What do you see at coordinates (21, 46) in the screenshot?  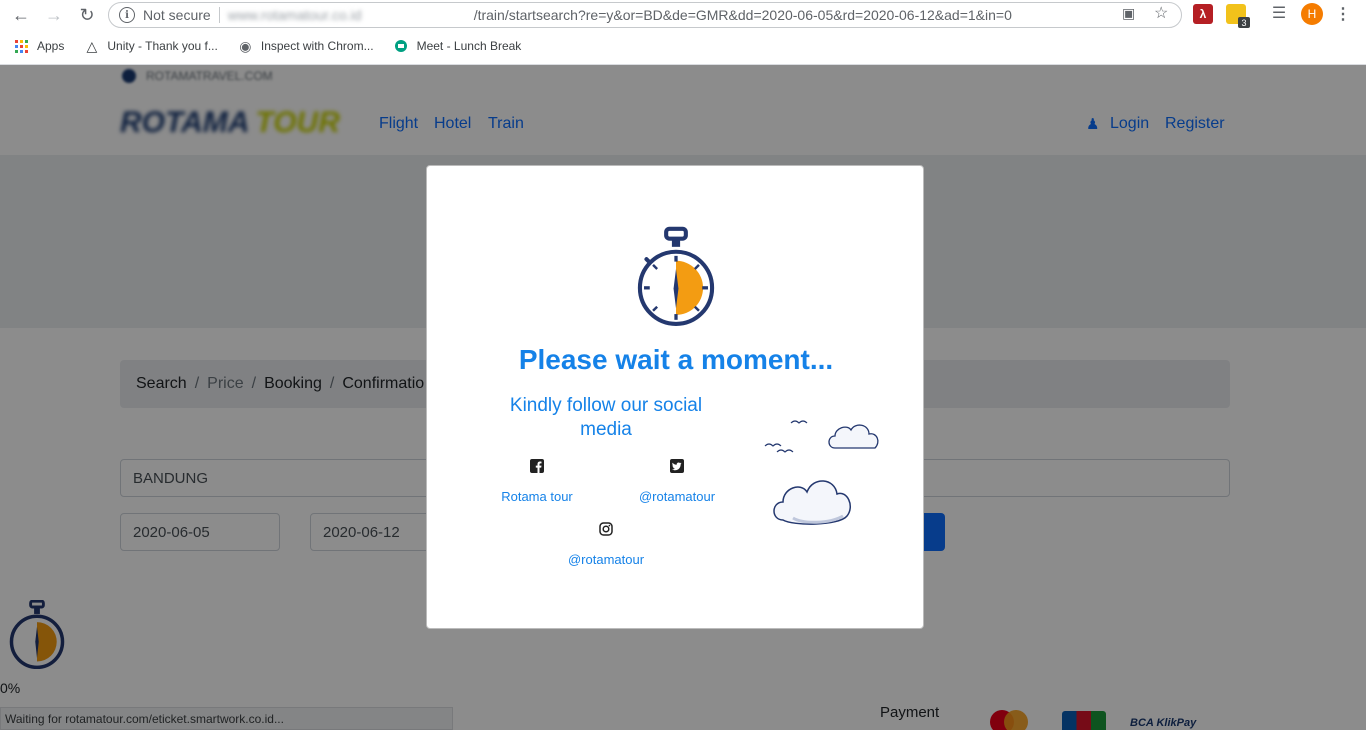 I see `apps-grid-icon` at bounding box center [21, 46].